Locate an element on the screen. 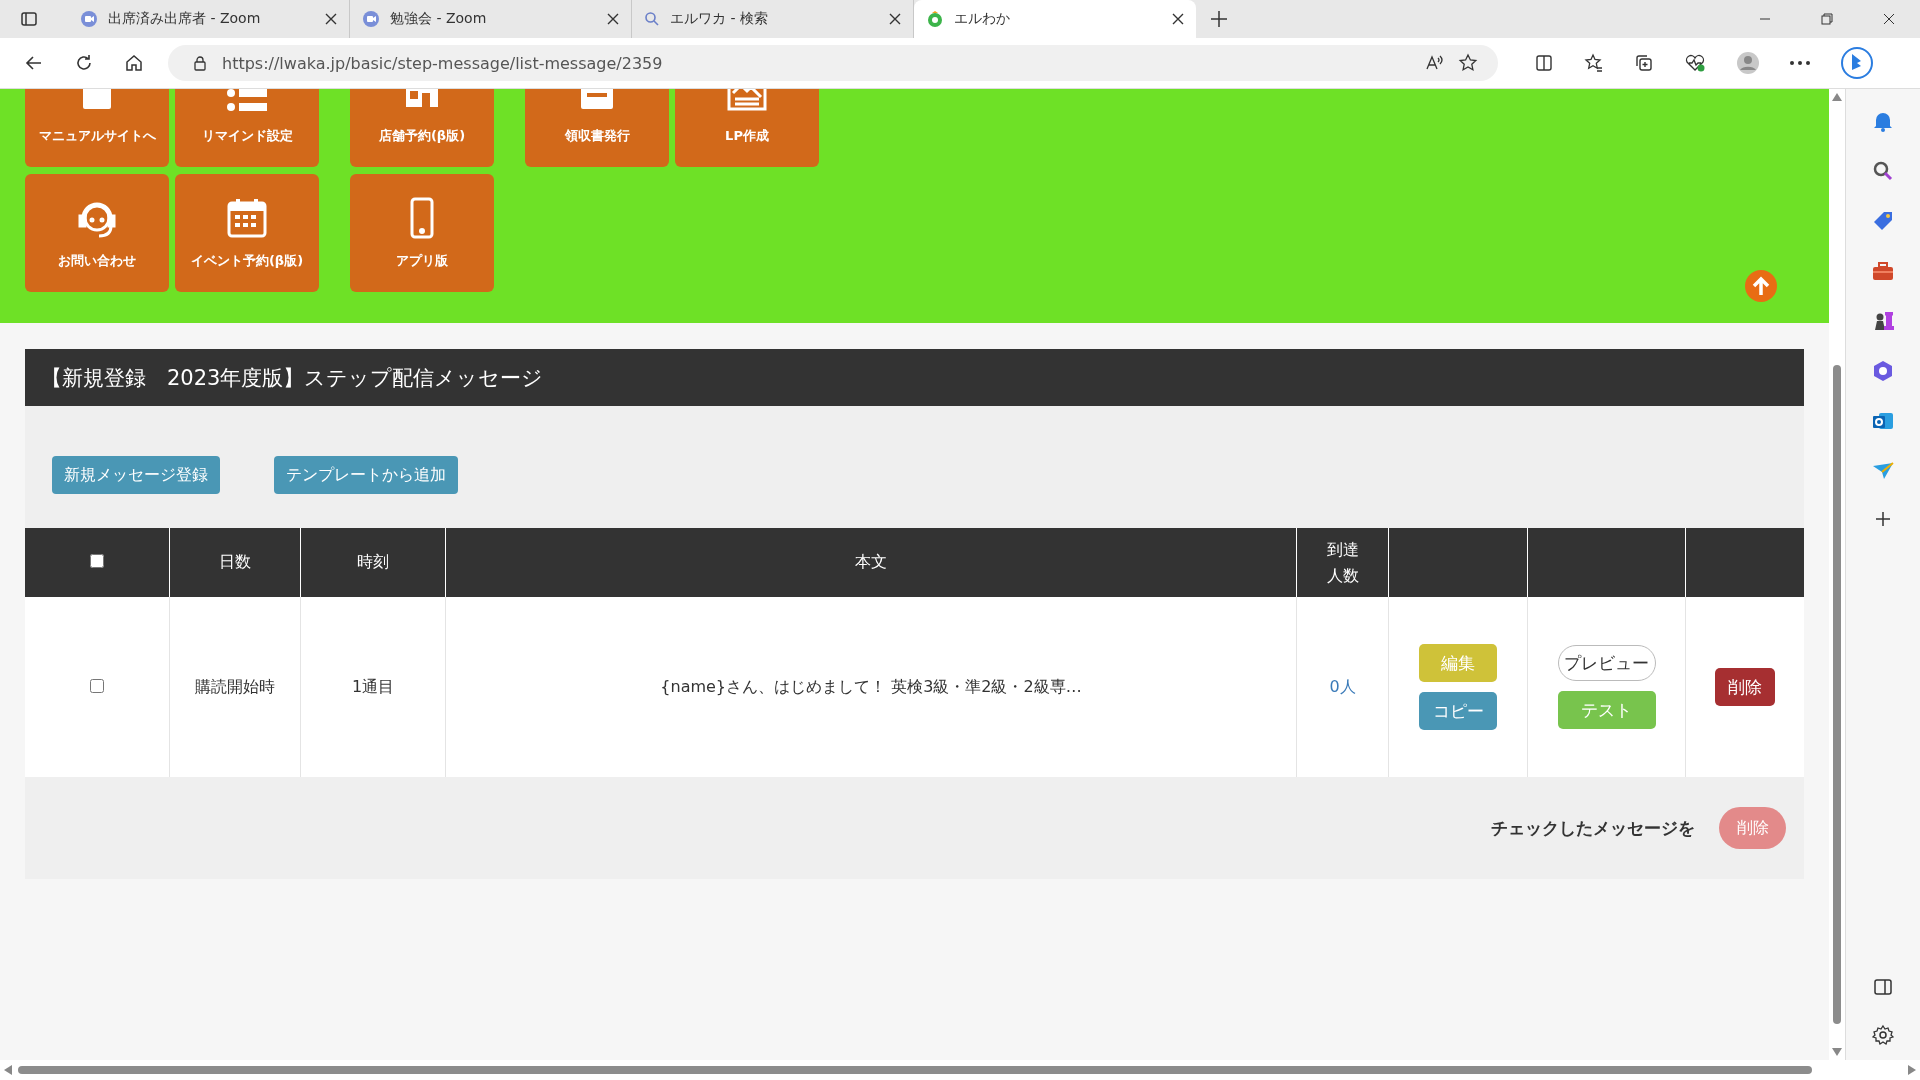  lock-icon is located at coordinates (200, 63).